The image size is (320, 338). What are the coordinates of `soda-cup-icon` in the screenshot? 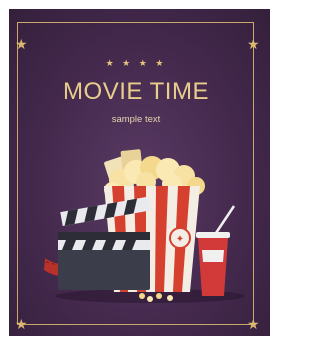 It's located at (216, 250).